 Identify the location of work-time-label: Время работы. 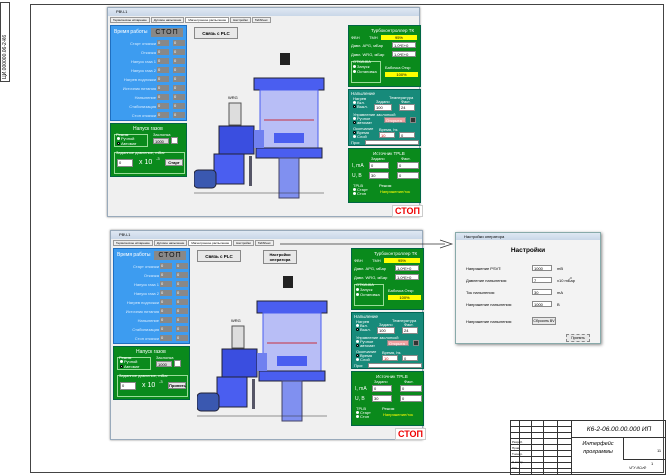
(131, 32).